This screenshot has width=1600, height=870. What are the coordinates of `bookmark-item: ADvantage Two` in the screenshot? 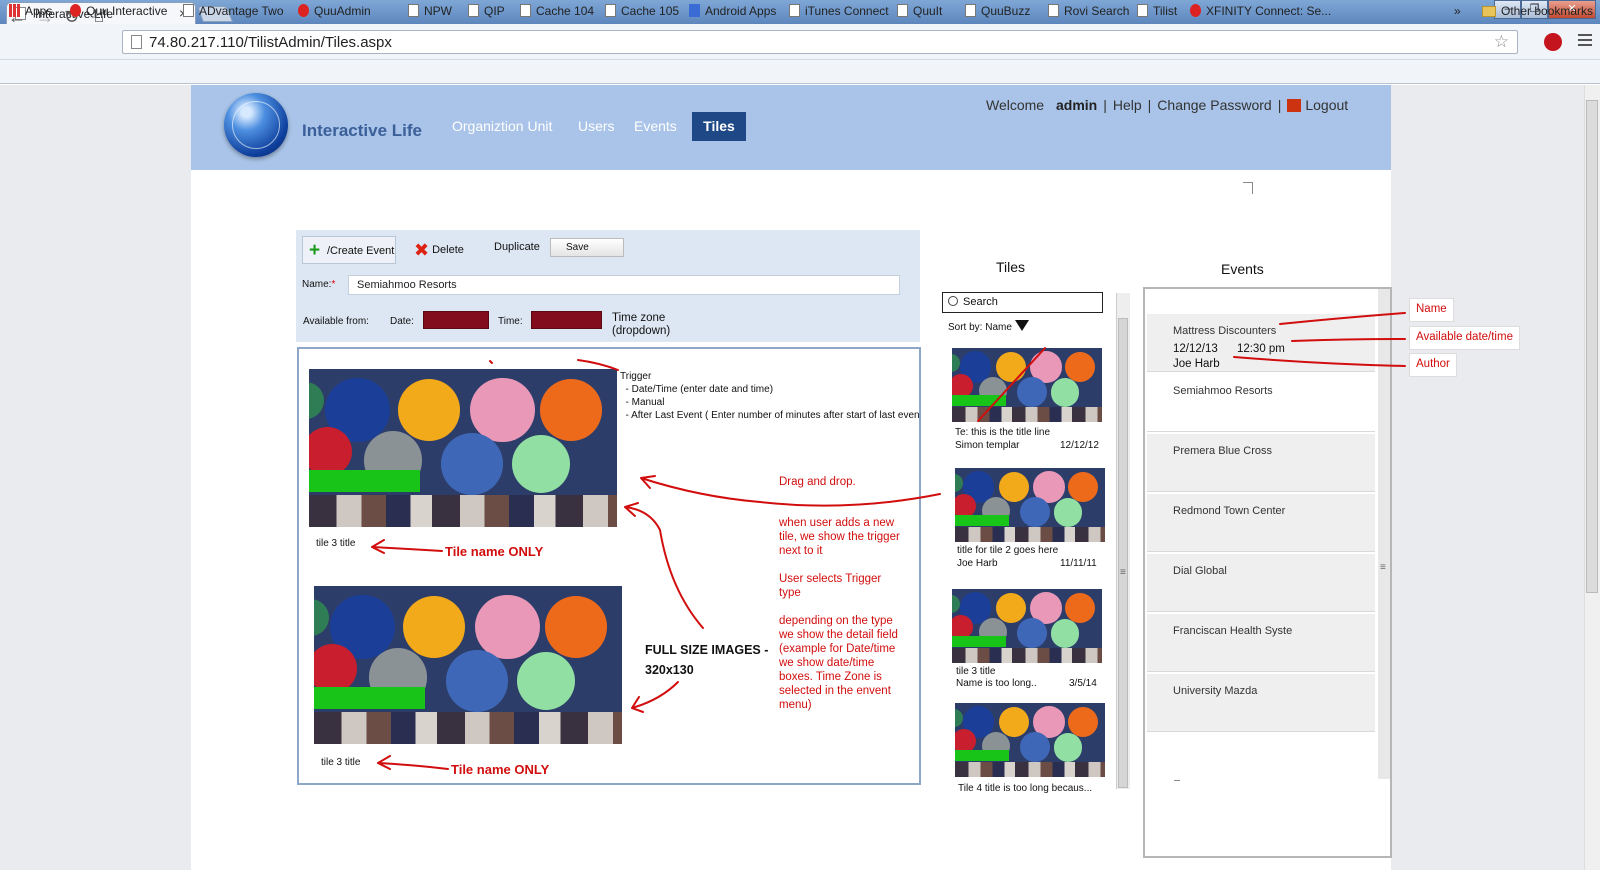 It's located at (233, 11).